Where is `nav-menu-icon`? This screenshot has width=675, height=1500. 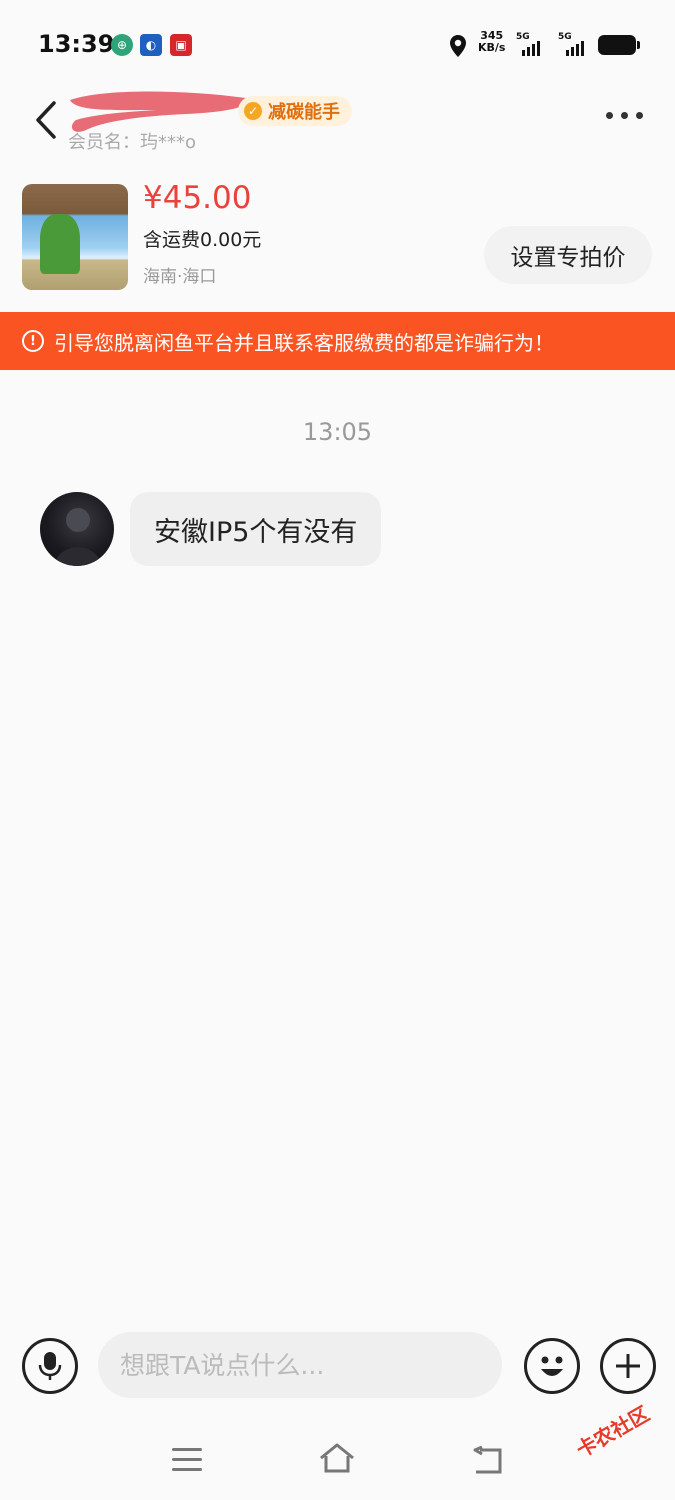
nav-menu-icon is located at coordinates (187, 1459).